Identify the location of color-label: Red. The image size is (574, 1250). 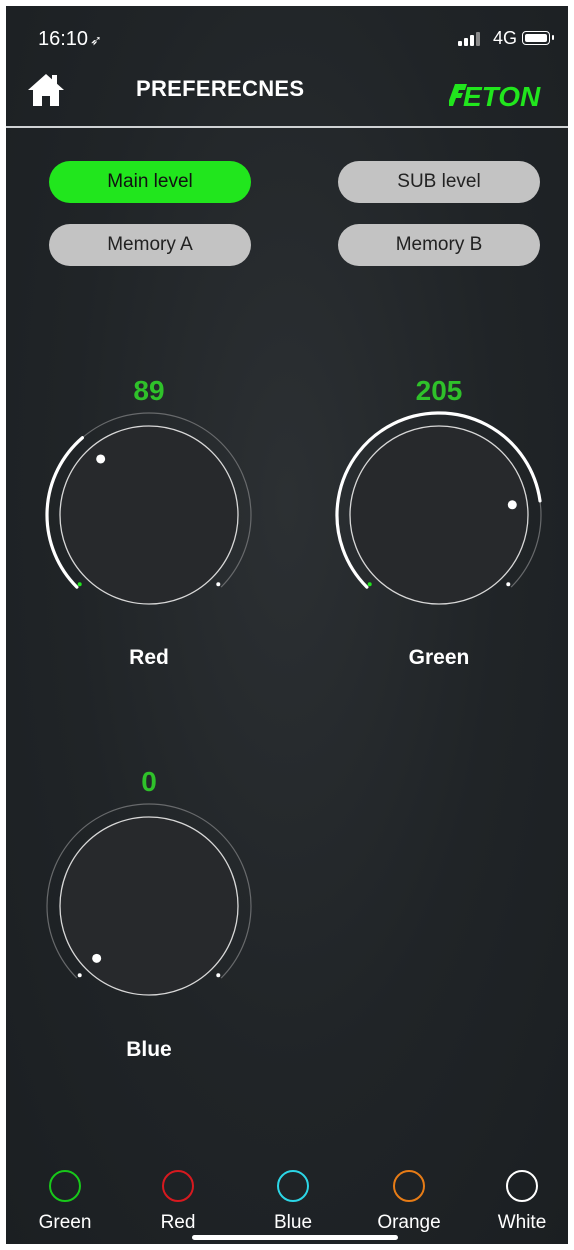
(178, 1222).